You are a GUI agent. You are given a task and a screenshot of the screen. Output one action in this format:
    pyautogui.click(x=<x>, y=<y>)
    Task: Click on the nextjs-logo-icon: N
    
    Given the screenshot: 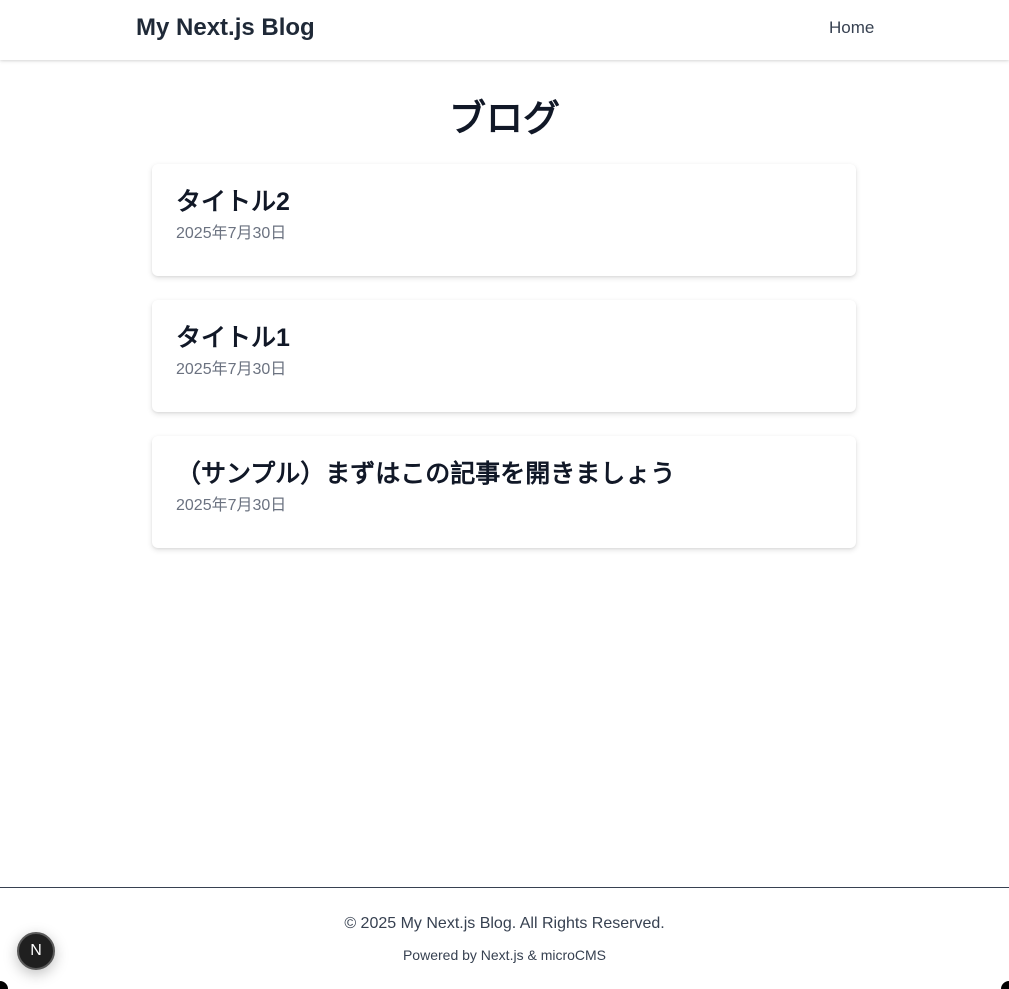 What is the action you would take?
    pyautogui.click(x=36, y=950)
    